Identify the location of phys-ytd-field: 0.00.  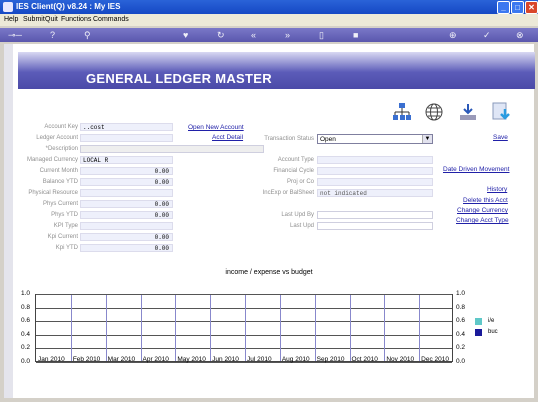
(126, 215).